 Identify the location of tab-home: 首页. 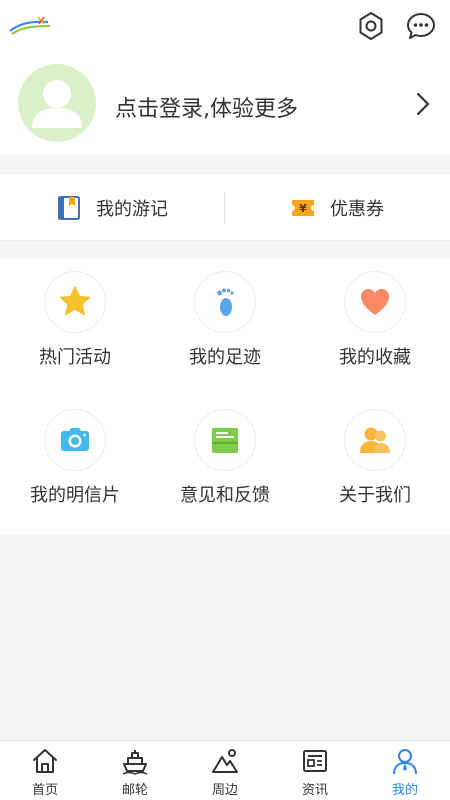
(45, 770).